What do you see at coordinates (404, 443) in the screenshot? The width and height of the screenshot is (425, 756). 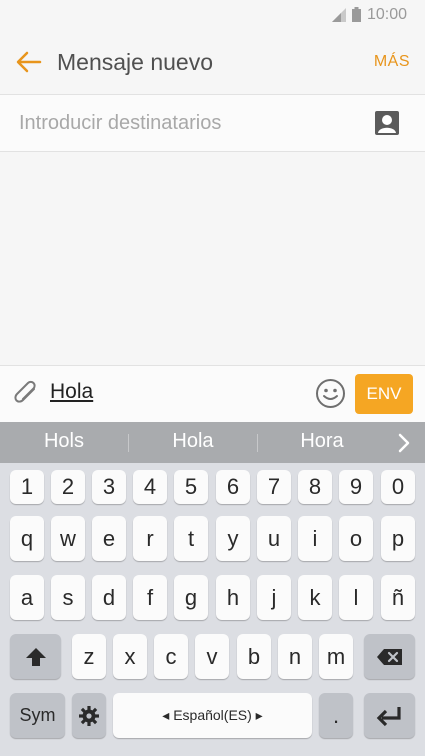 I see `chevron-right-icon` at bounding box center [404, 443].